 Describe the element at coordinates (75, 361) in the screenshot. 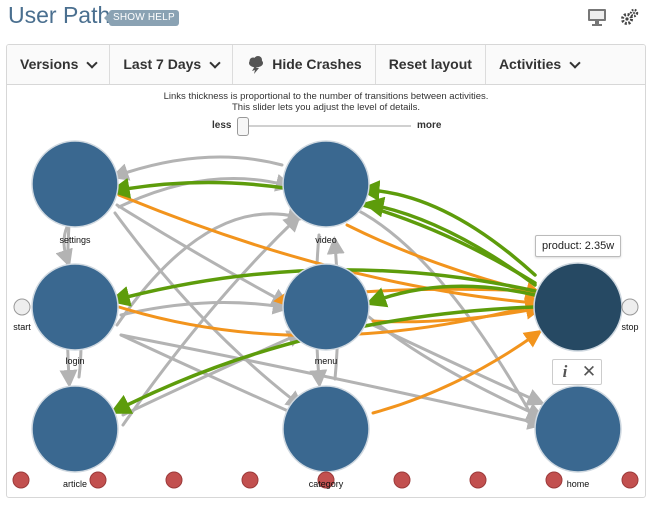

I see `node-label-login: login` at that location.